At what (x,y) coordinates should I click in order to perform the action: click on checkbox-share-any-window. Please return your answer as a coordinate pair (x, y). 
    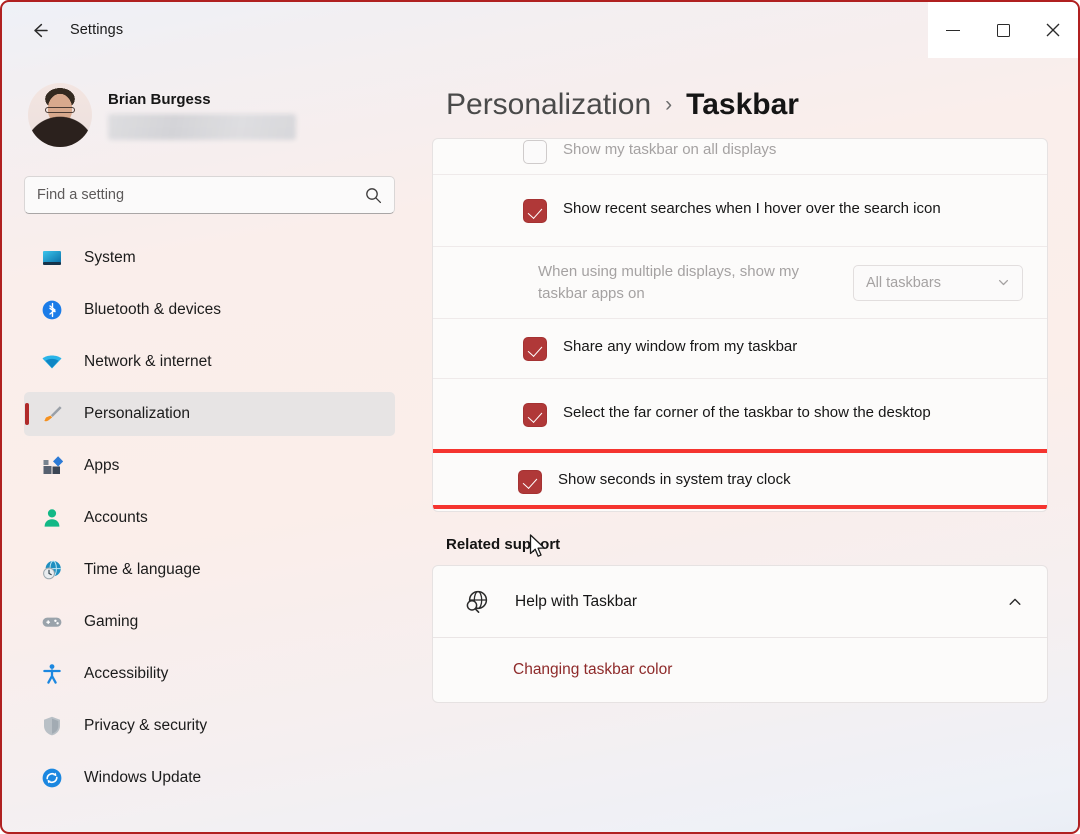
    Looking at the image, I should click on (535, 349).